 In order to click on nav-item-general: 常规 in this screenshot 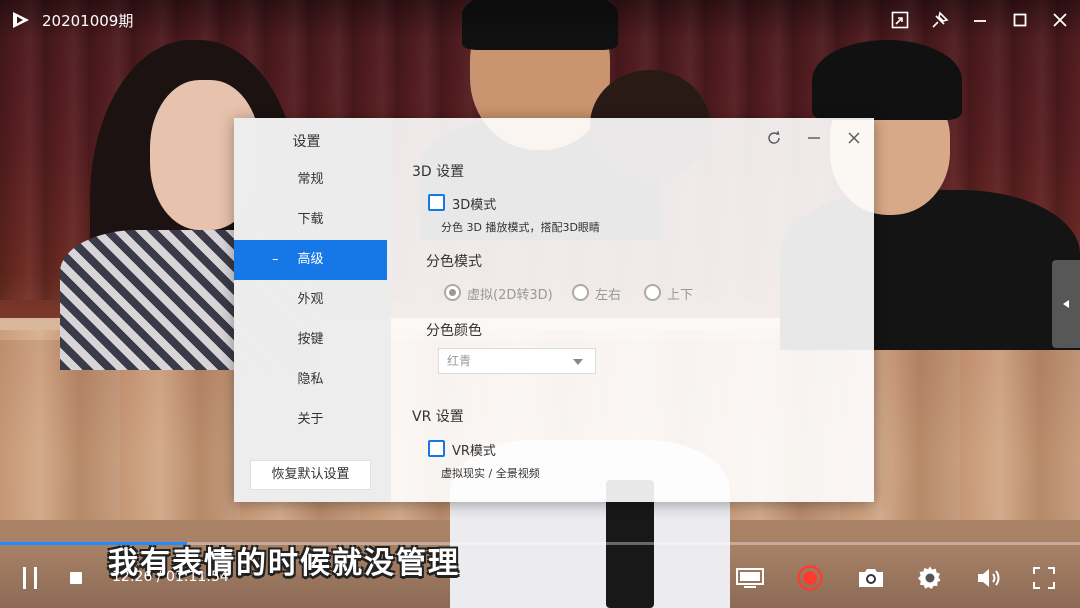, I will do `click(310, 180)`.